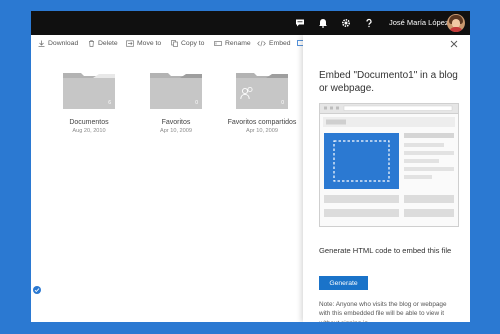 The width and height of the screenshot is (500, 334). I want to click on folder-name: Favoritos, so click(176, 122).